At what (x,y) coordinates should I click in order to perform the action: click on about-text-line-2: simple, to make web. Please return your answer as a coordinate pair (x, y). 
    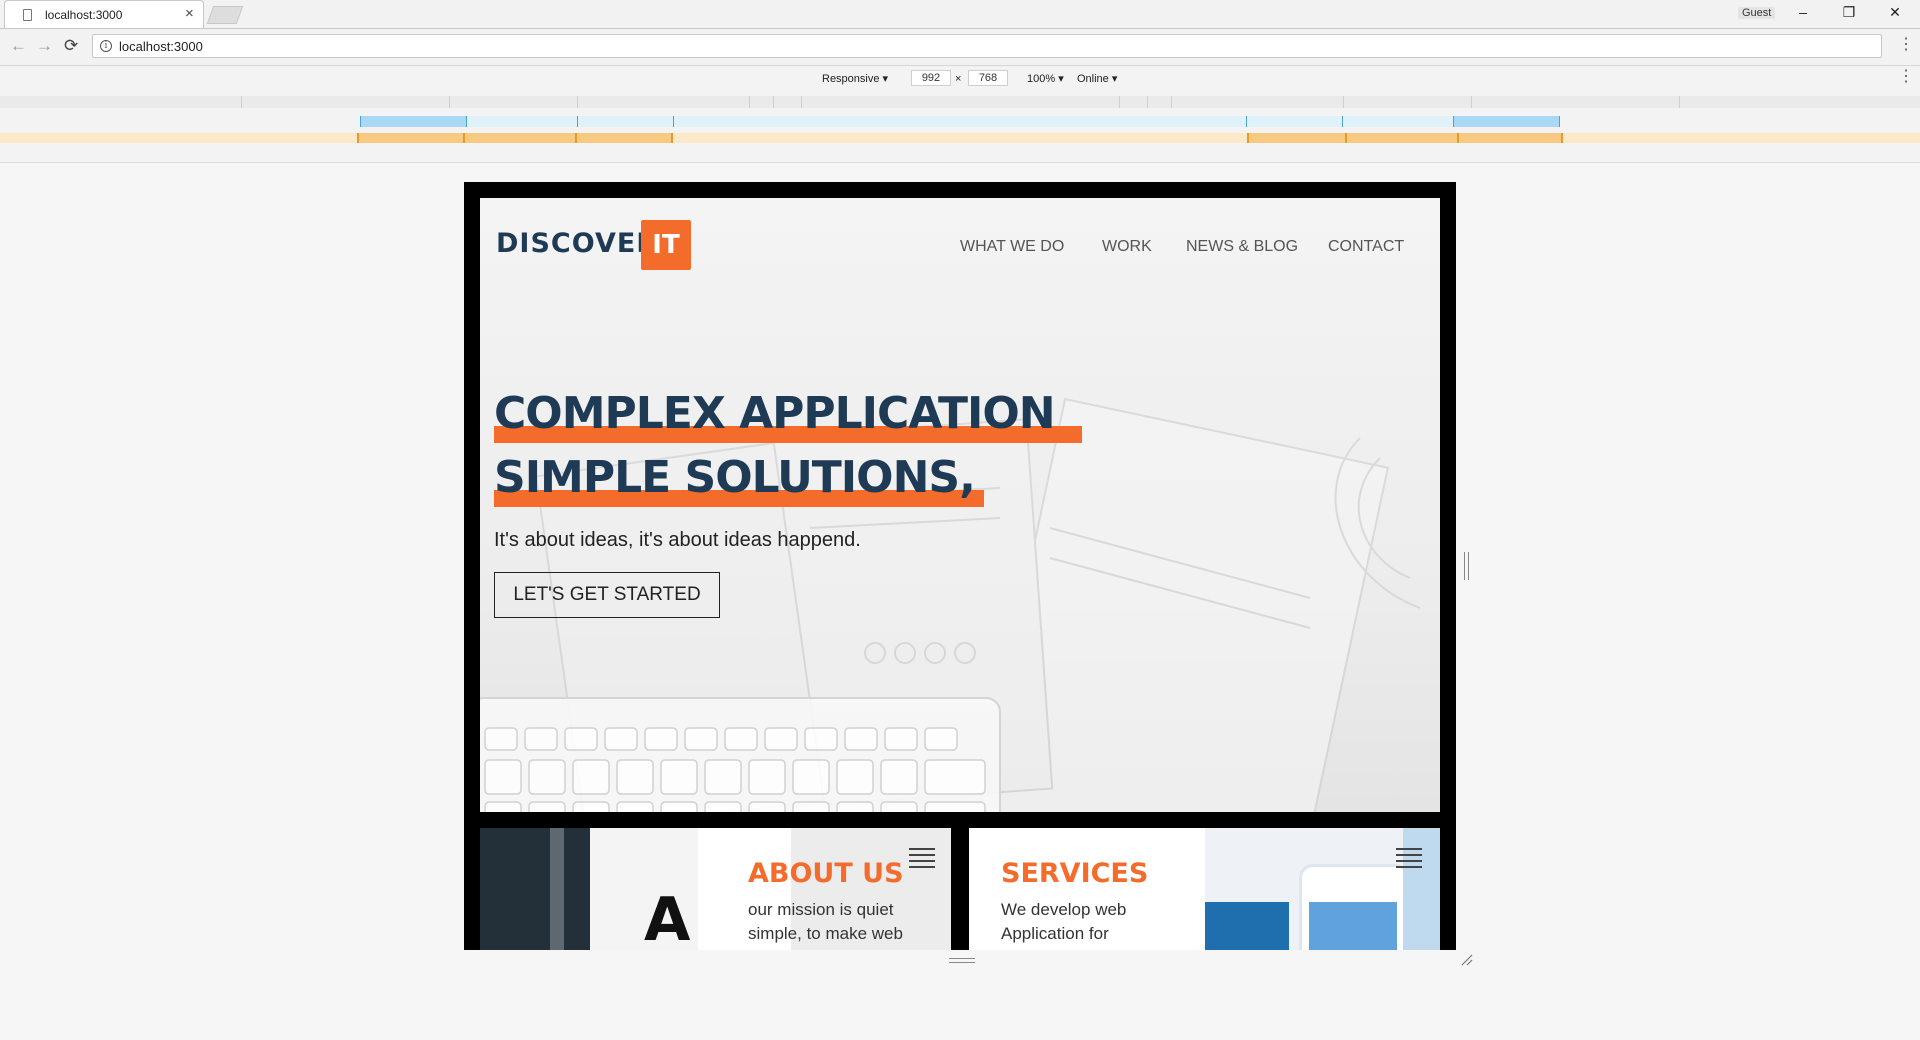
    Looking at the image, I should click on (825, 933).